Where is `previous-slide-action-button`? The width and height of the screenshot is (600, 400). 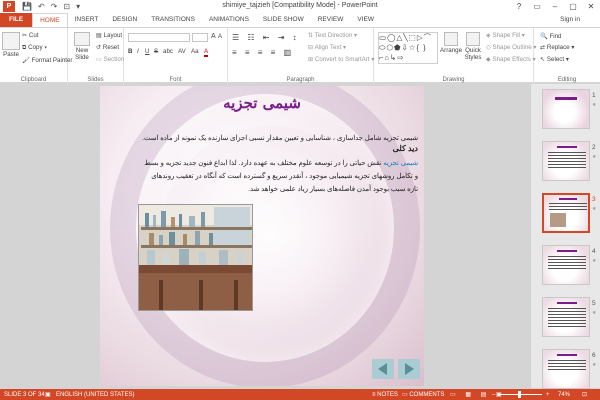
previous-slide-action-button is located at coordinates (383, 369).